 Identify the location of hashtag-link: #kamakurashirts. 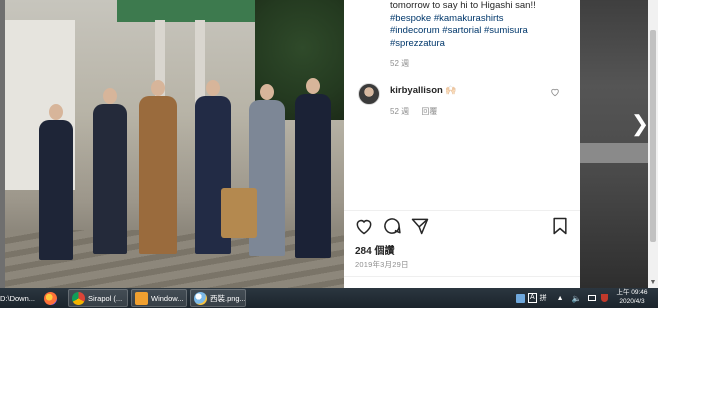
(469, 18).